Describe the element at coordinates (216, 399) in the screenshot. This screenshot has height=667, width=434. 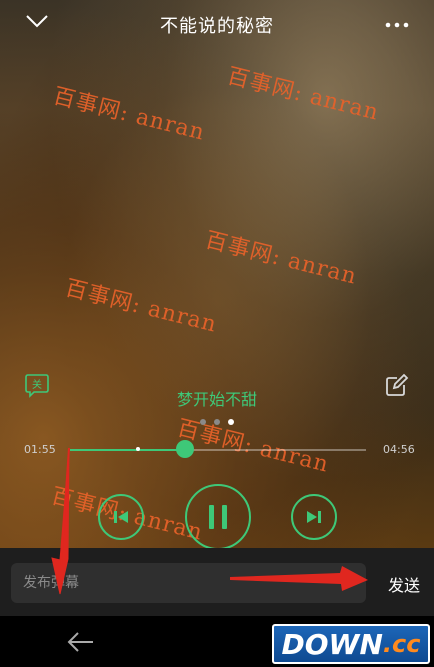
I see `current-lyric-line: 梦开始不甜` at that location.